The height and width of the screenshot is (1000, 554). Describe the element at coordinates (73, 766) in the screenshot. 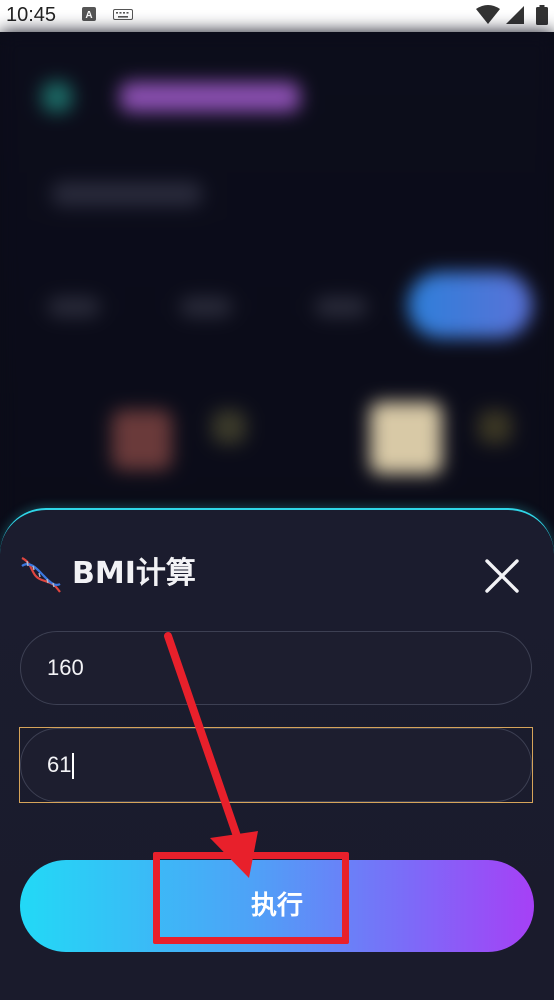

I see `text-cursor` at that location.